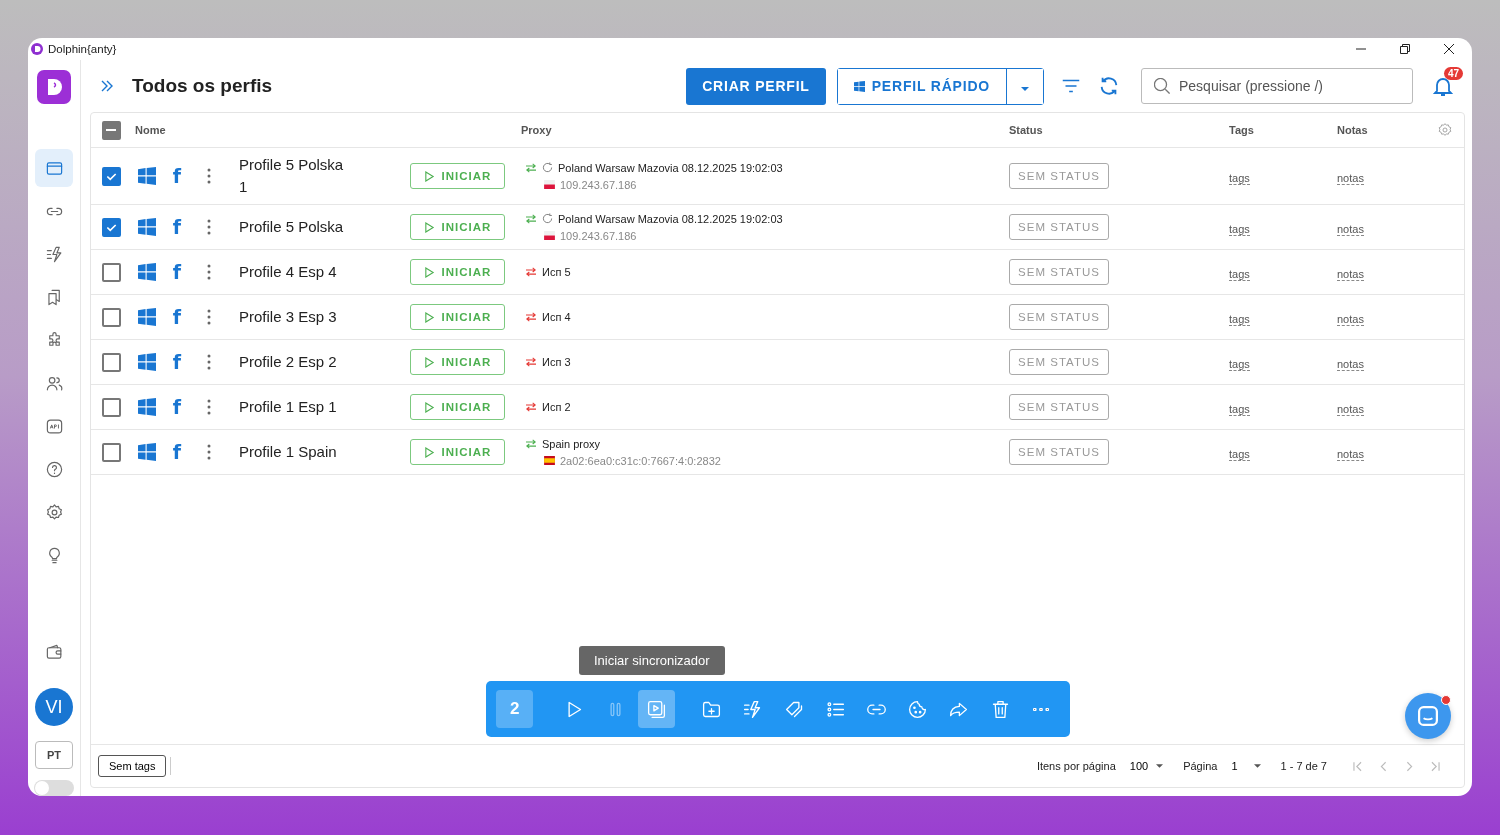 The width and height of the screenshot is (1500, 835). Describe the element at coordinates (1200, 766) in the screenshot. I see `page-label: Página` at that location.